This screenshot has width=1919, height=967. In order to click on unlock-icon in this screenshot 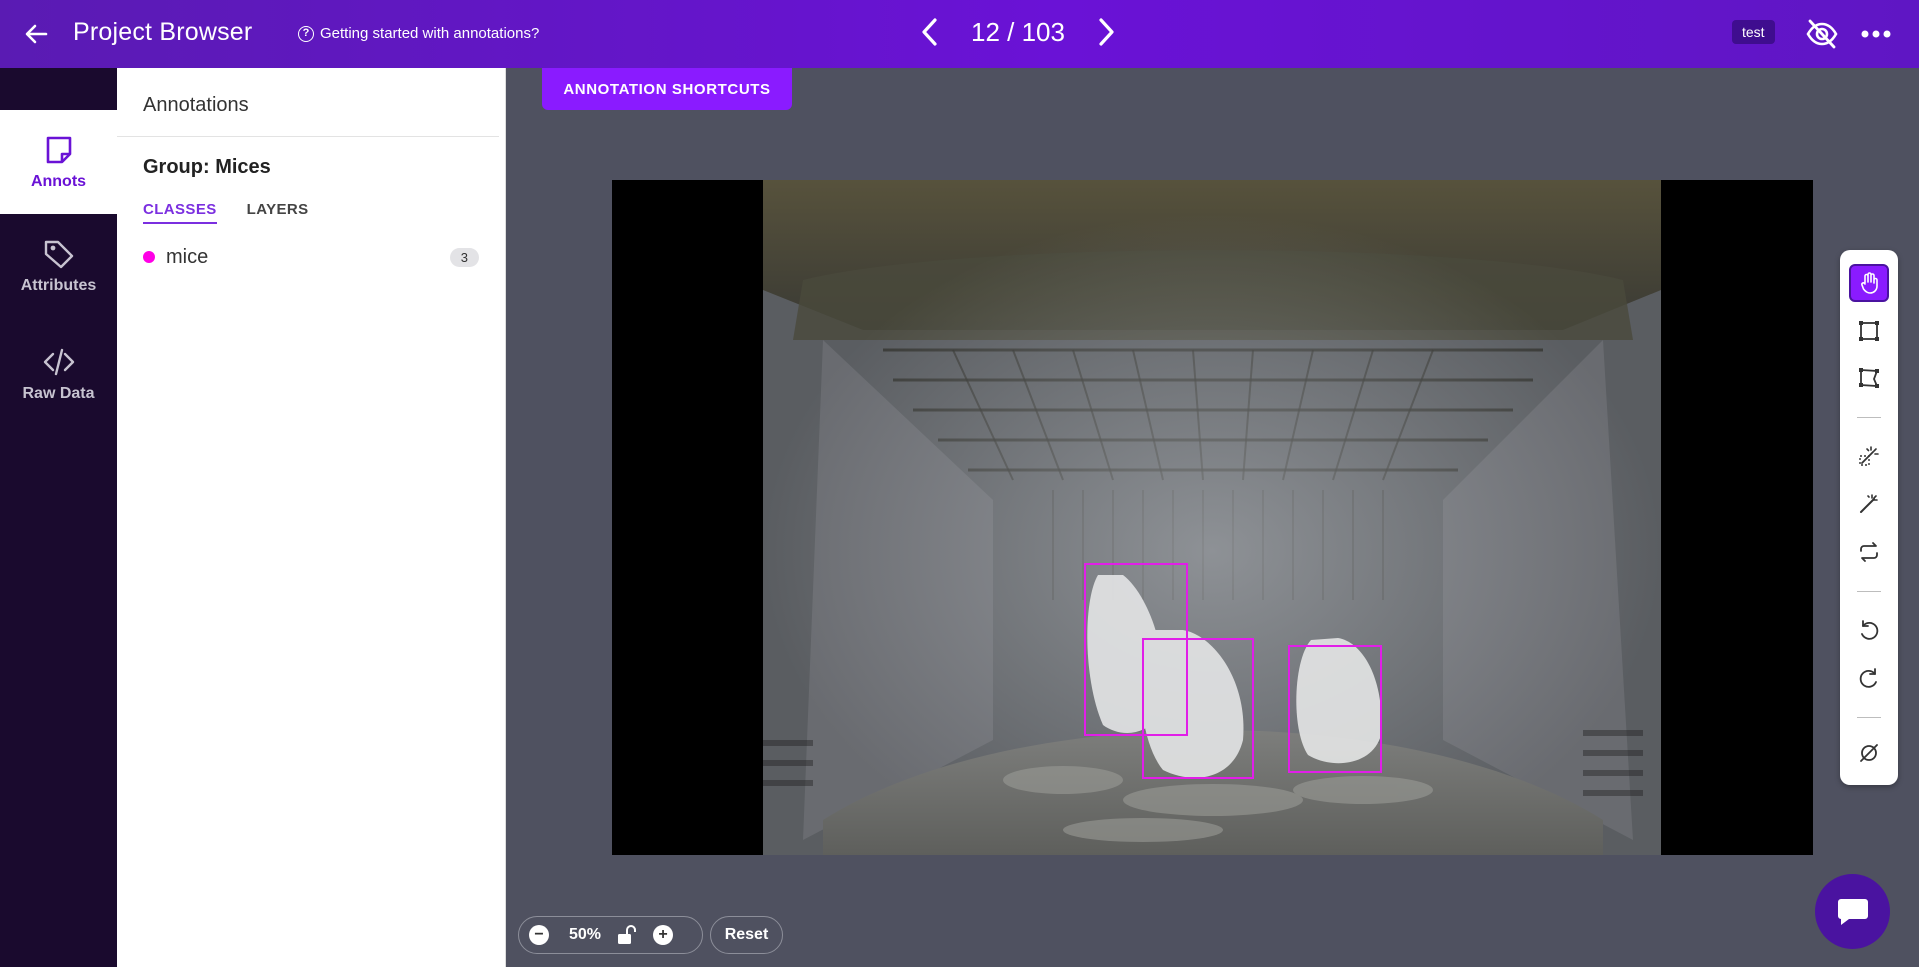, I will do `click(626, 935)`.